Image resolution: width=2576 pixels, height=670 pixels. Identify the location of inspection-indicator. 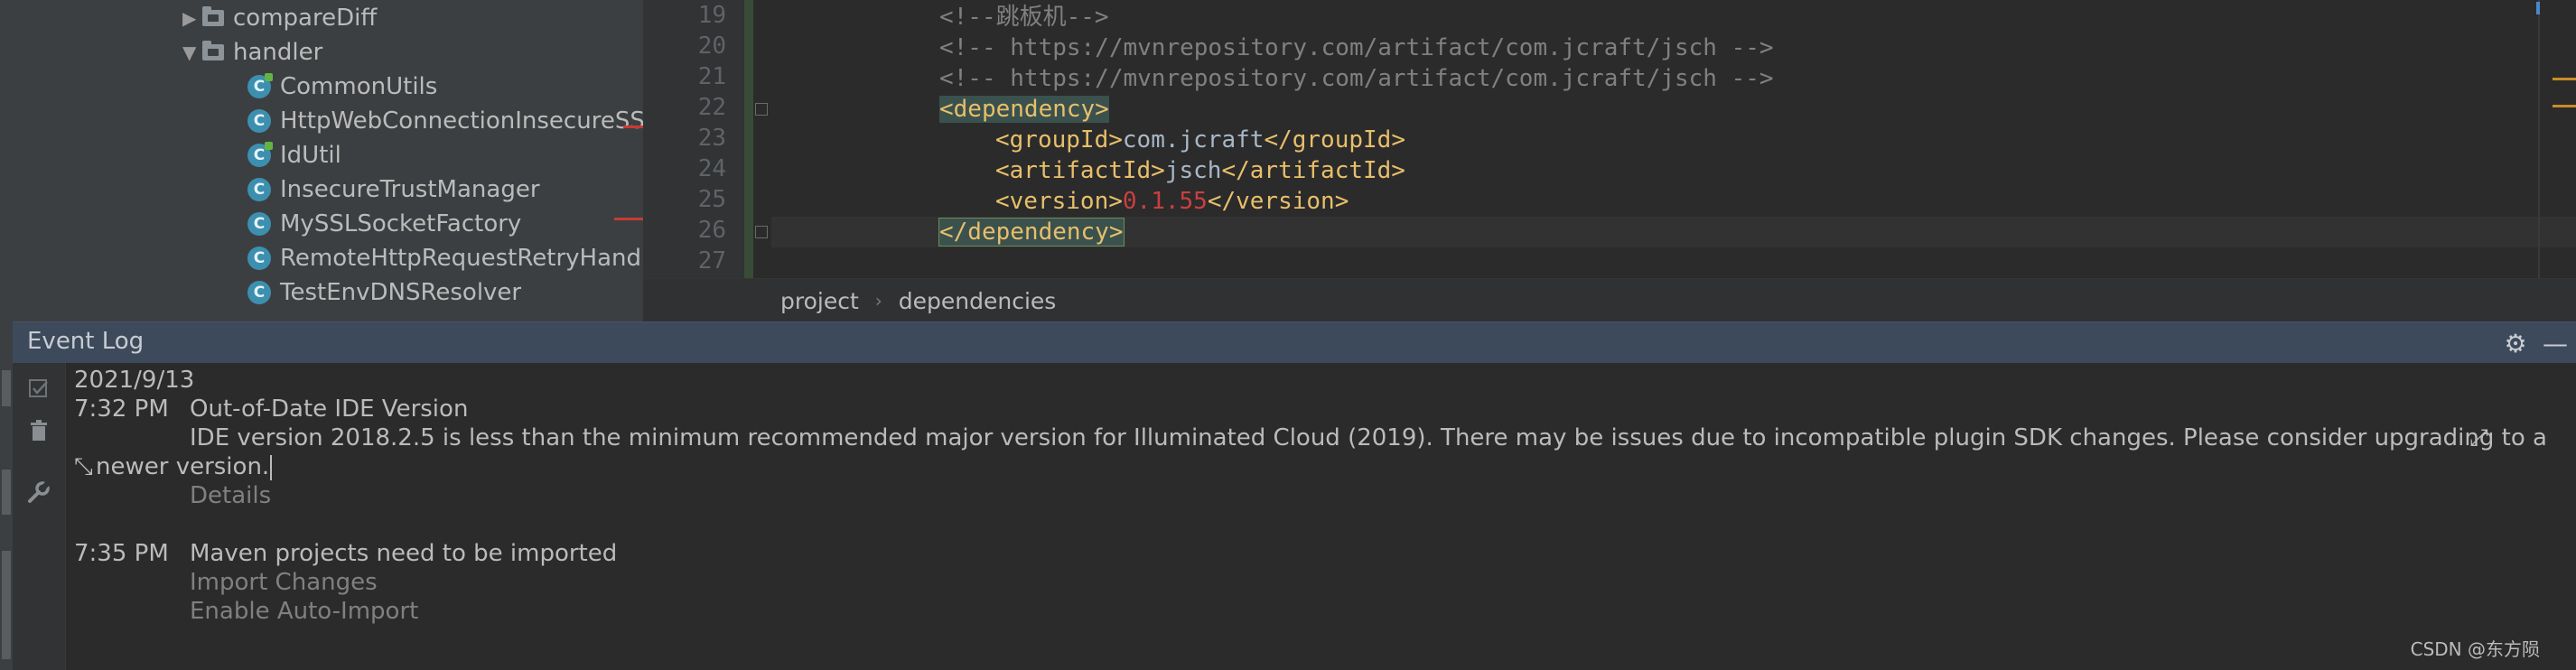
(2538, 8).